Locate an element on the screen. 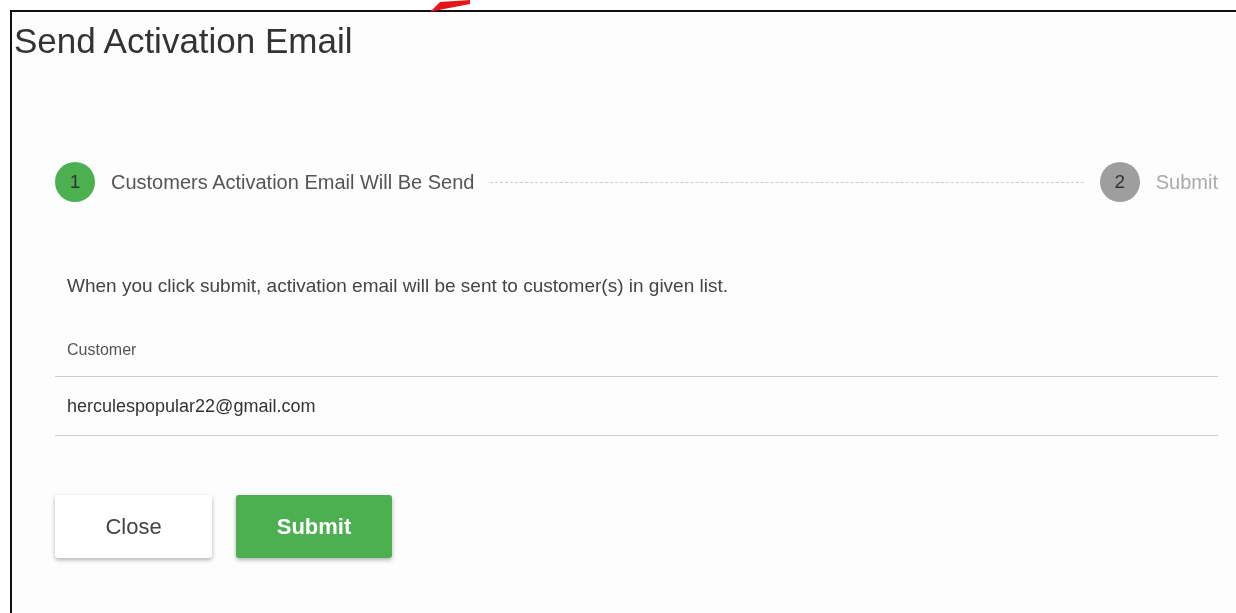  arrow-icon is located at coordinates (449, 6).